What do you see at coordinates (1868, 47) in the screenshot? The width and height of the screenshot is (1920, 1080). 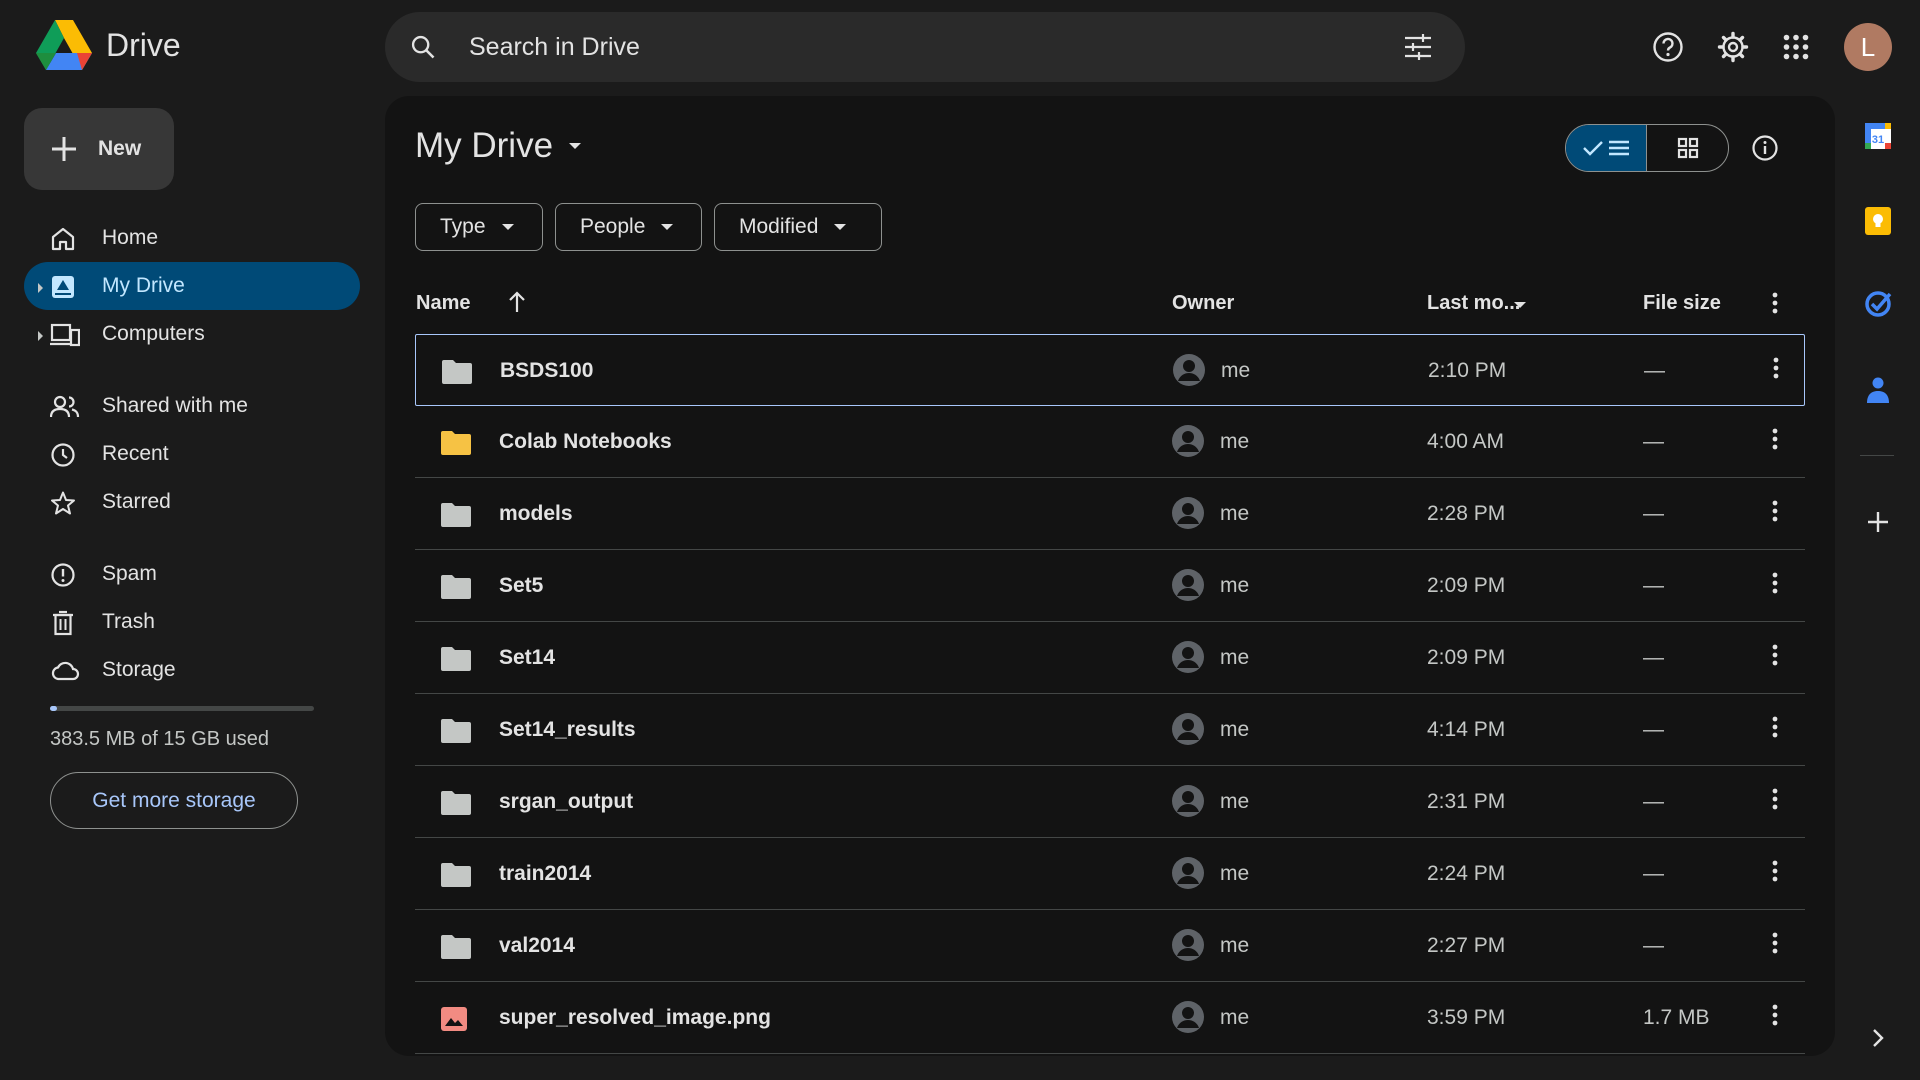 I see `account-avatar: L` at bounding box center [1868, 47].